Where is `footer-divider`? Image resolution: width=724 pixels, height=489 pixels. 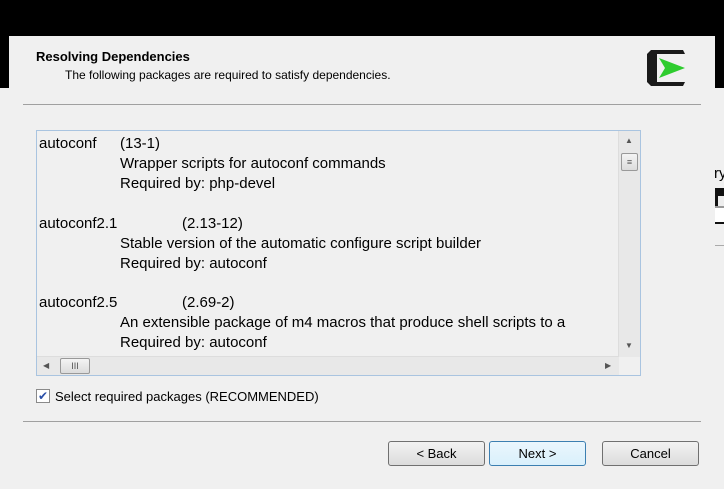
footer-divider is located at coordinates (362, 421).